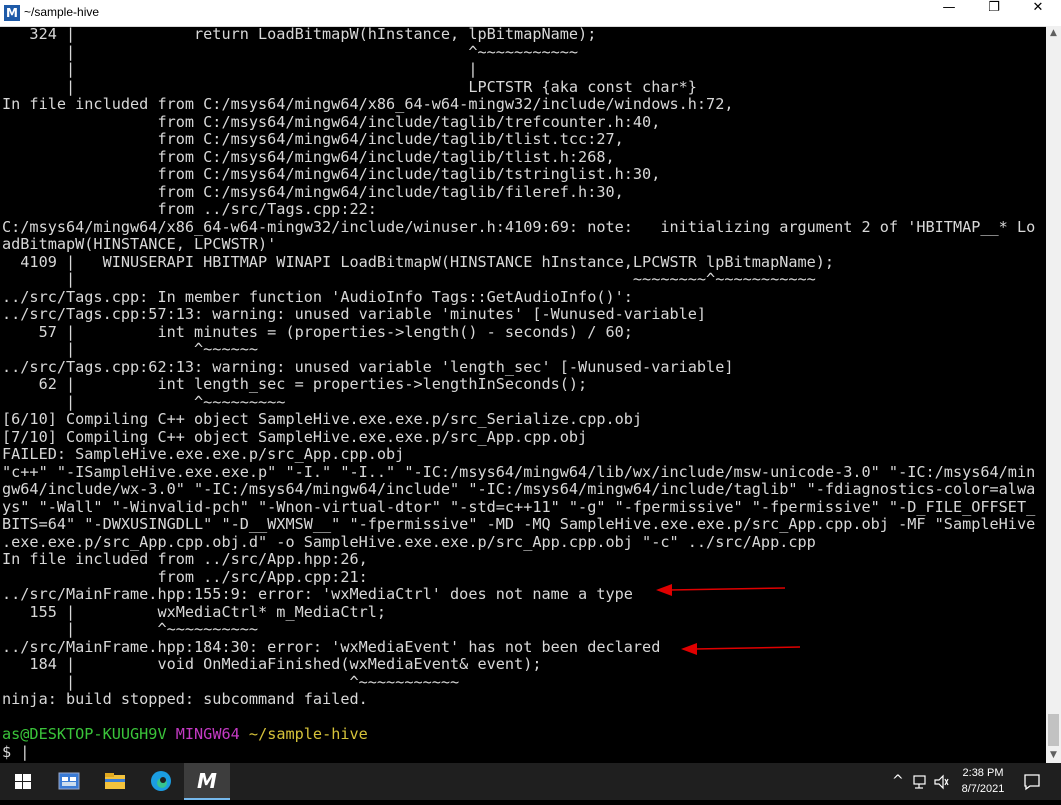 The height and width of the screenshot is (805, 1061). Describe the element at coordinates (1032, 782) in the screenshot. I see `notification-icon` at that location.